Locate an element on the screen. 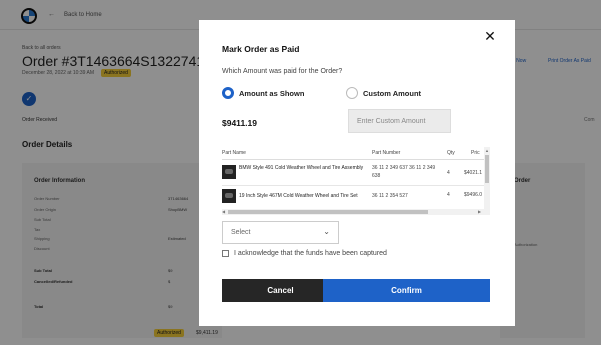 Image resolution: width=601 pixels, height=345 pixels. part-number: 36 11 2 349 637 36 11 2 349 638 is located at coordinates (404, 172).